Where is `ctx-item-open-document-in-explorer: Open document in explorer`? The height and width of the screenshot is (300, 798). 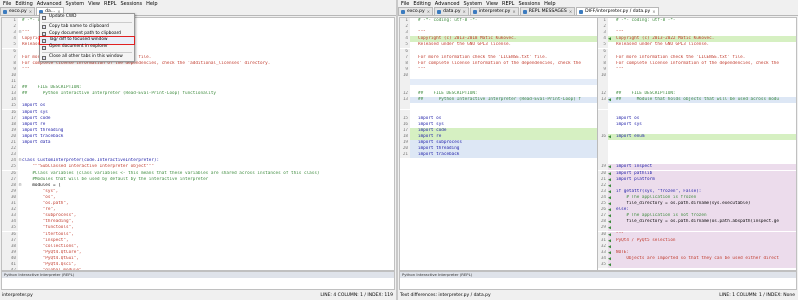
ctx-item-open-document-in-explorer: Open document in explorer is located at coordinates (87, 47).